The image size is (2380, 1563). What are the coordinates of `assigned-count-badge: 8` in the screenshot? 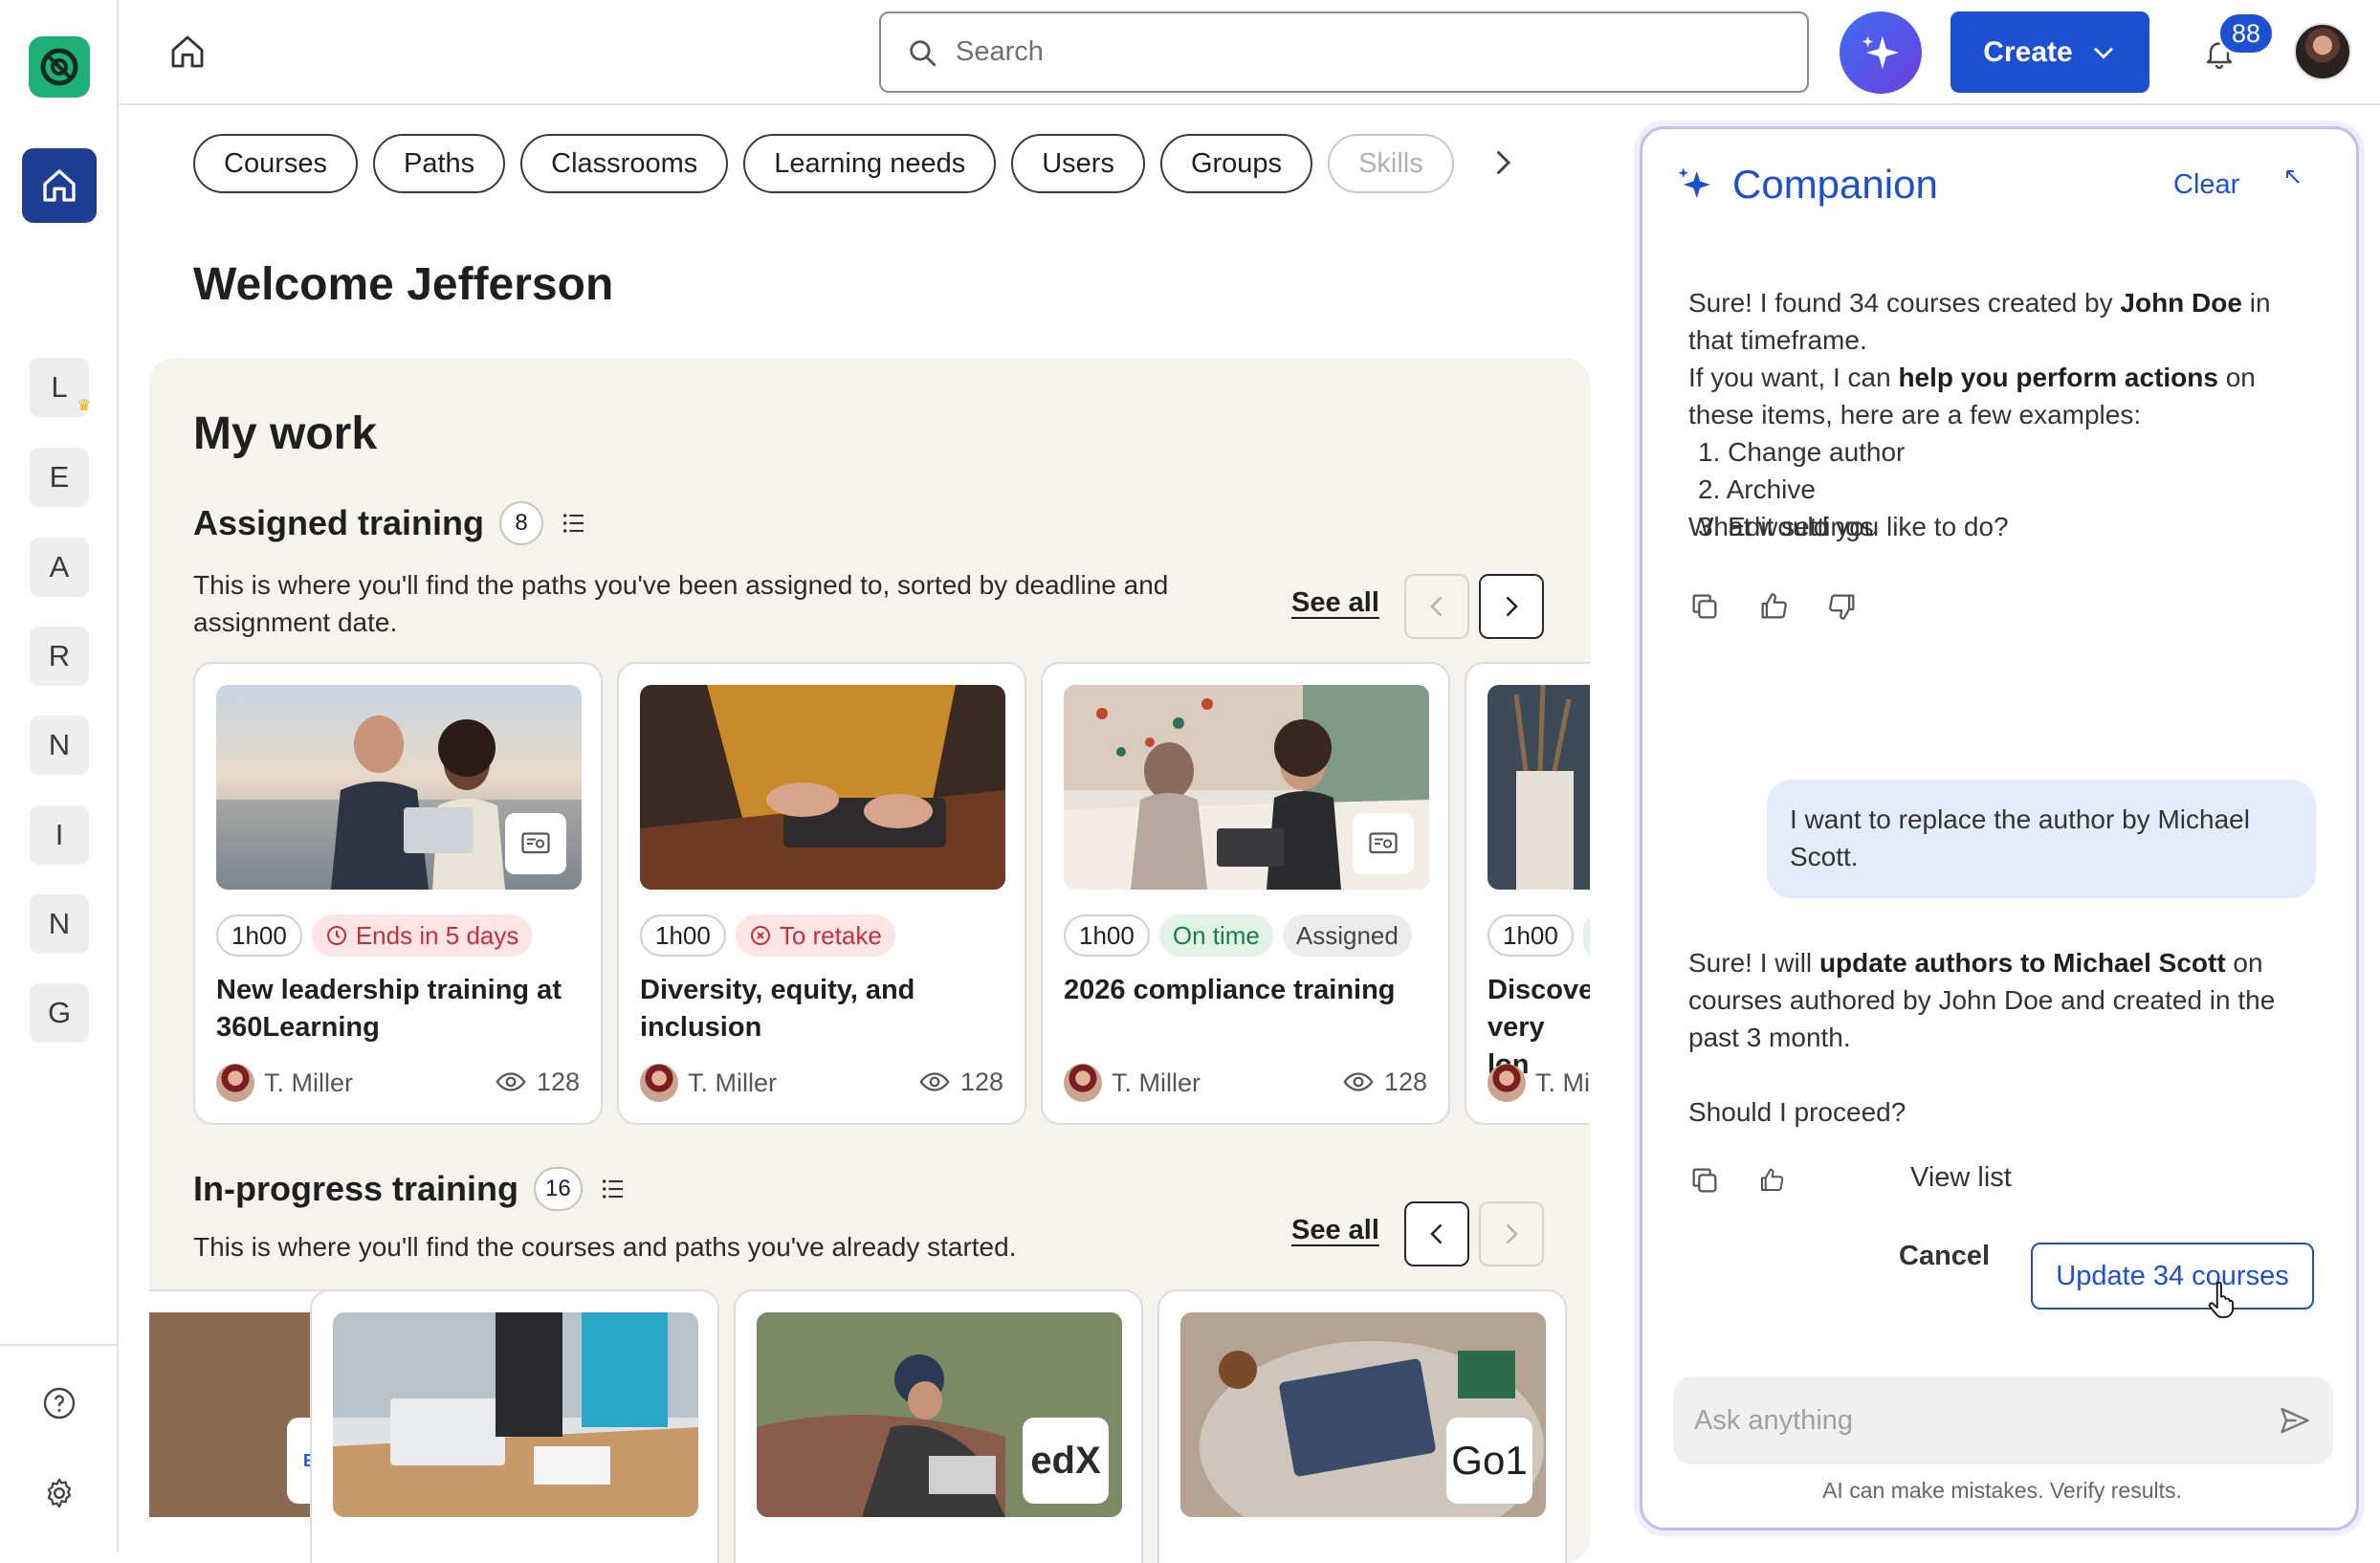 It's located at (522, 523).